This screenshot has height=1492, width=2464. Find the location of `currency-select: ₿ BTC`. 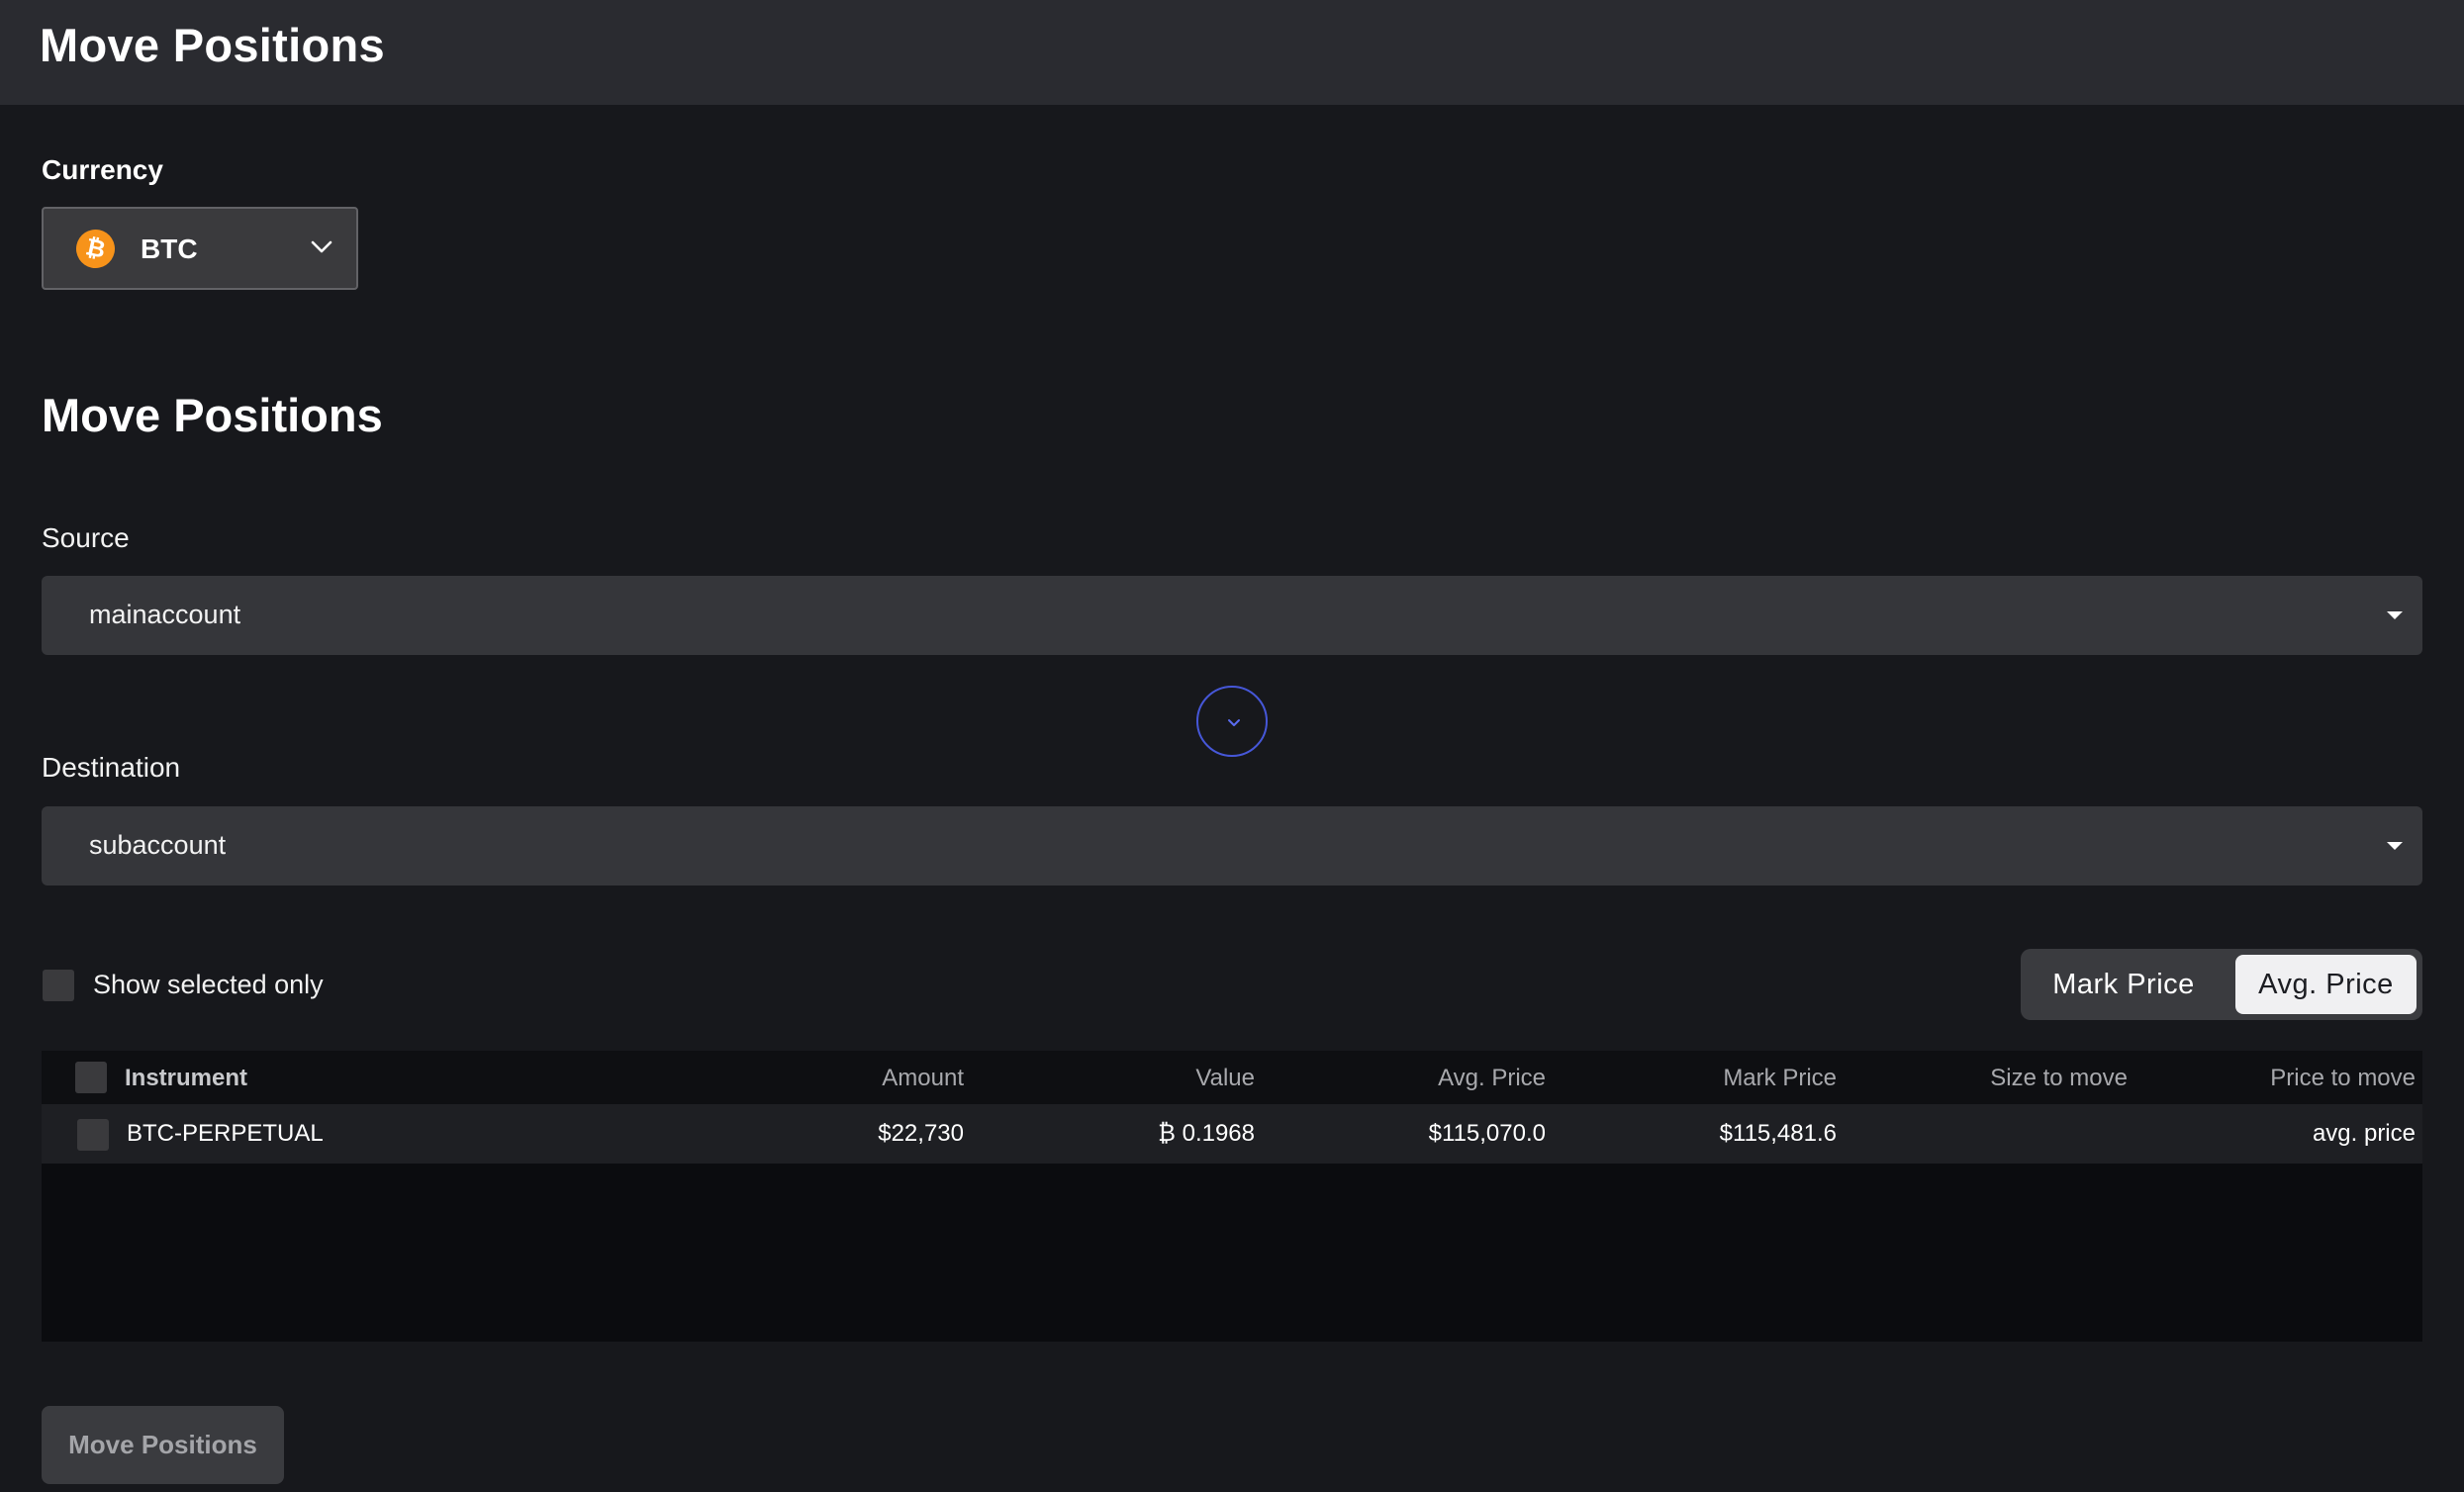

currency-select: ₿ BTC is located at coordinates (200, 249).